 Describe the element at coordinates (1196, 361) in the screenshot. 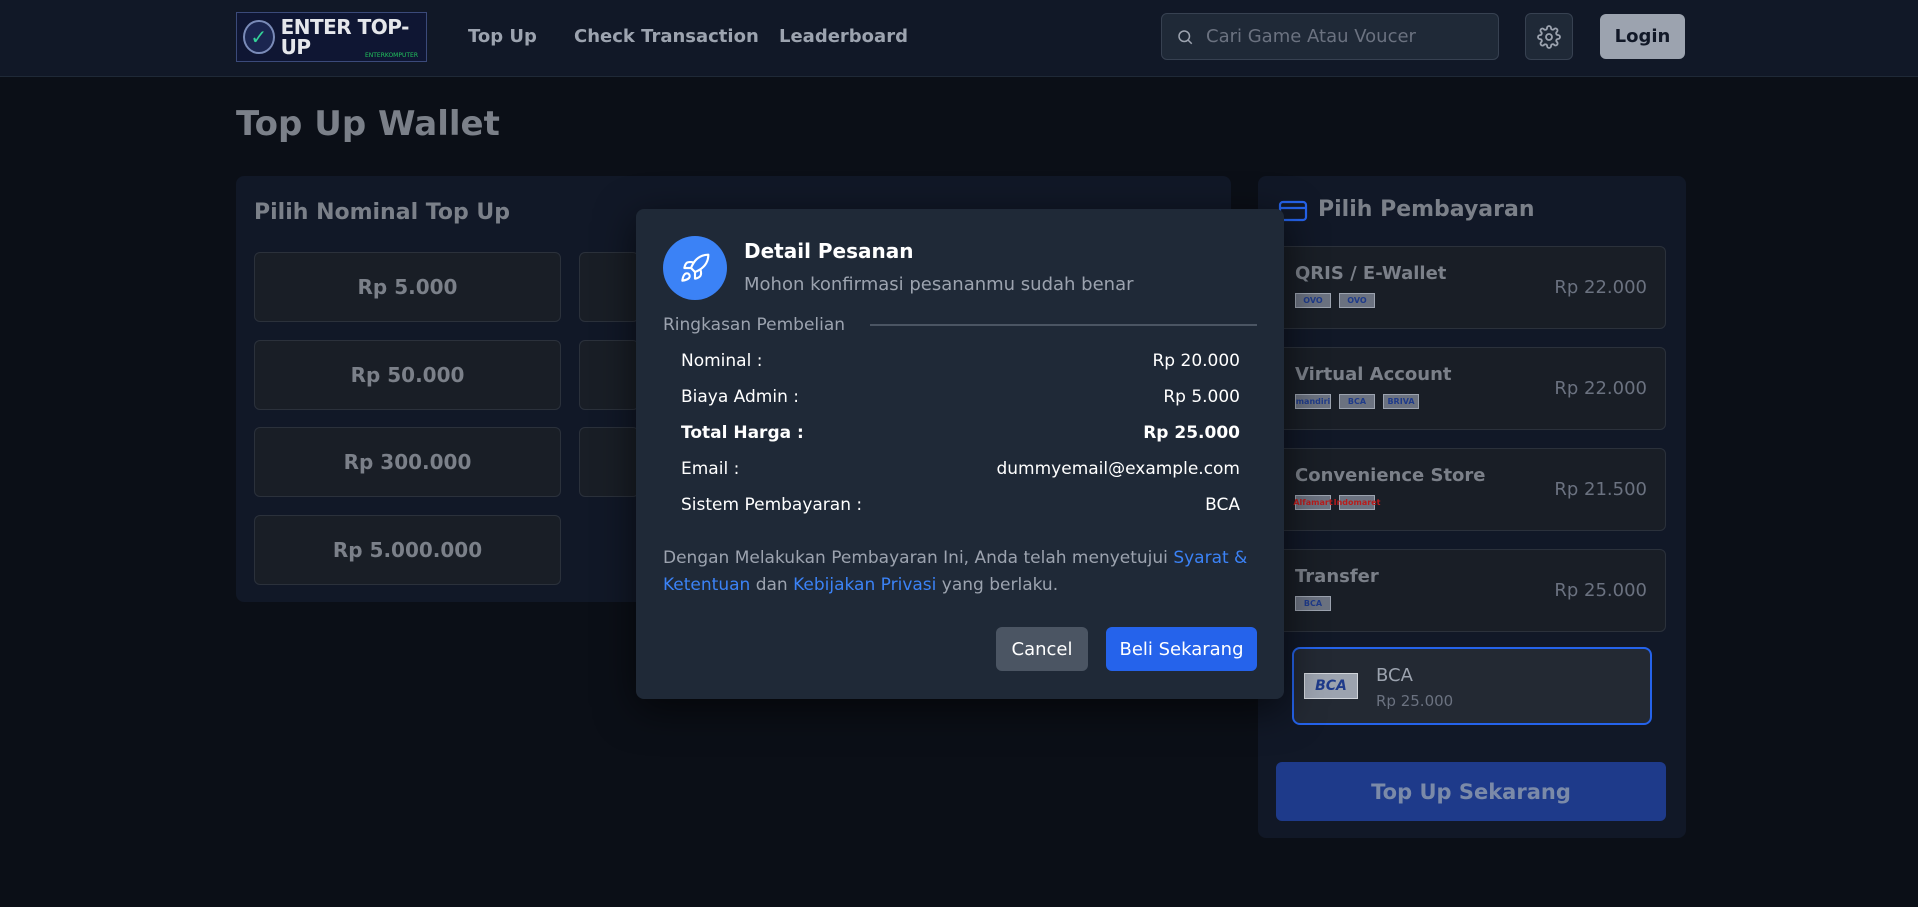

I see `nominal-value: Rp 20.000` at that location.